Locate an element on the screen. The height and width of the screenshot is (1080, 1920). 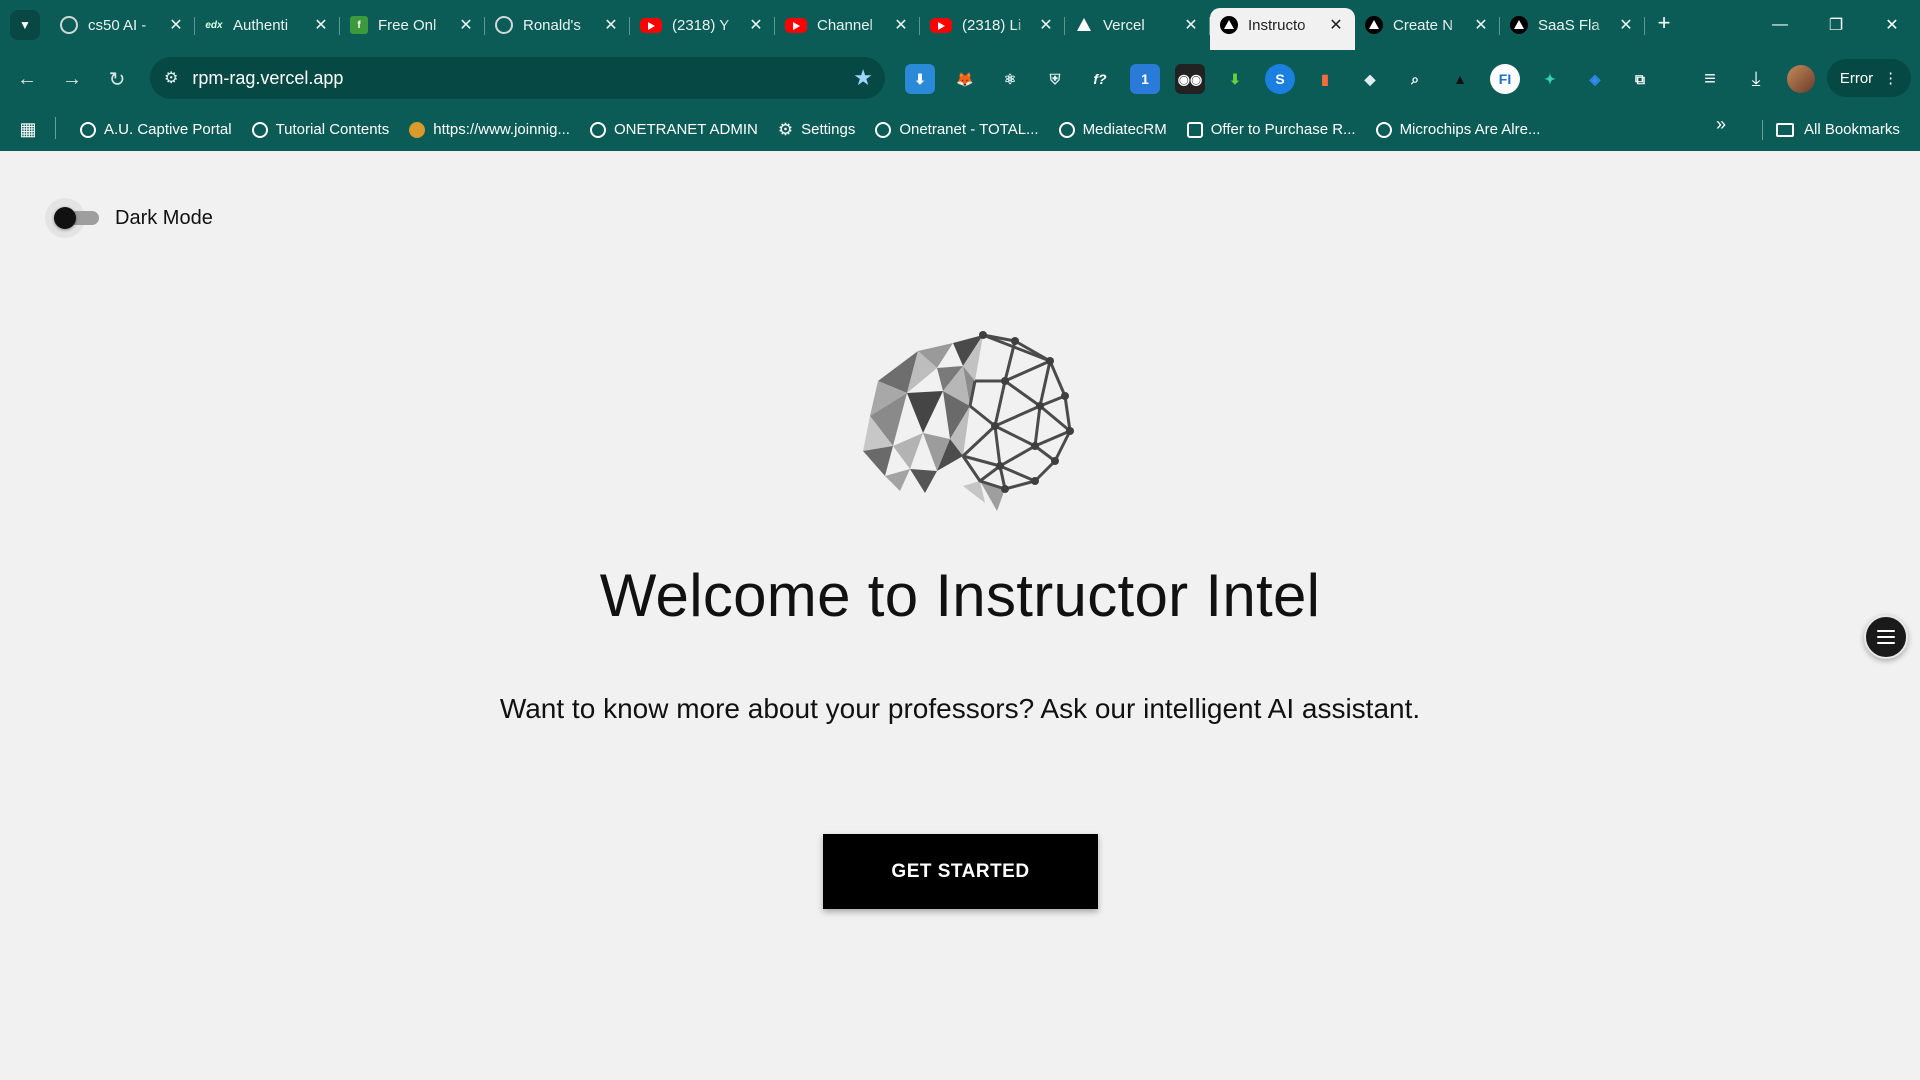
forward-icon: → is located at coordinates (72, 79).